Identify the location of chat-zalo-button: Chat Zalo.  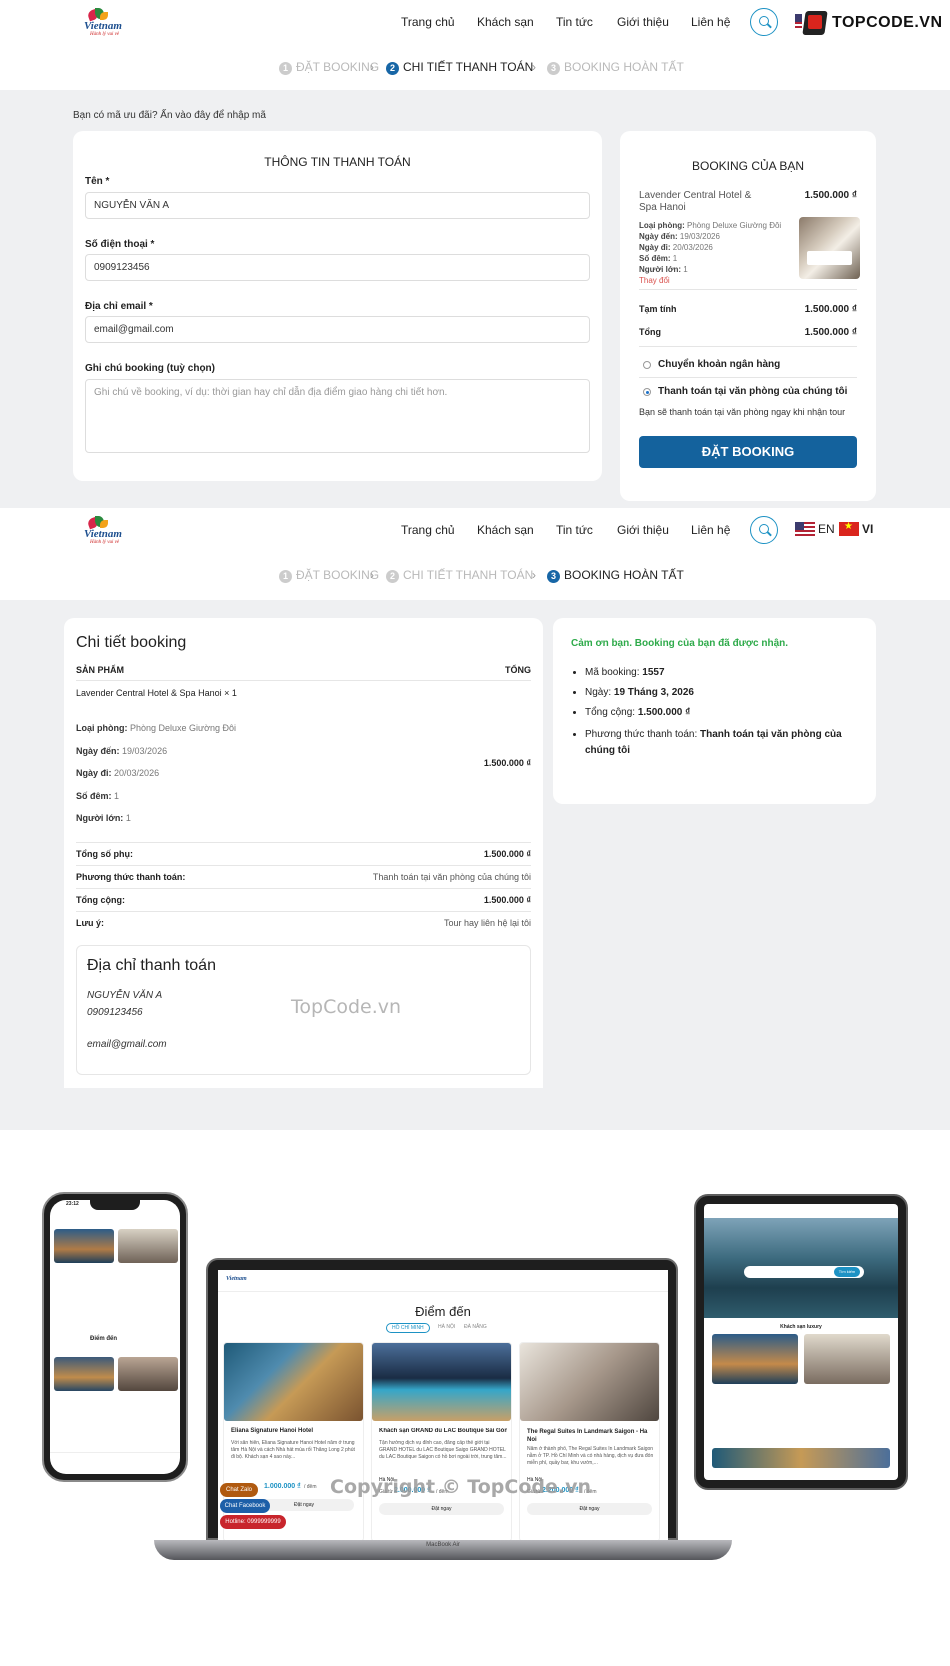
(239, 1490).